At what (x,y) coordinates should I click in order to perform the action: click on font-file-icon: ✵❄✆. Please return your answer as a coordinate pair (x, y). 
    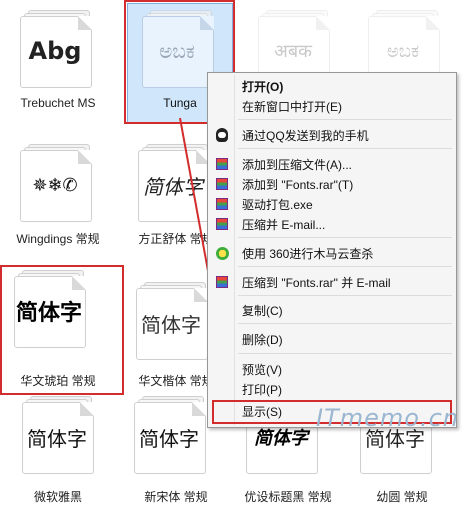
    Looking at the image, I should click on (59, 183).